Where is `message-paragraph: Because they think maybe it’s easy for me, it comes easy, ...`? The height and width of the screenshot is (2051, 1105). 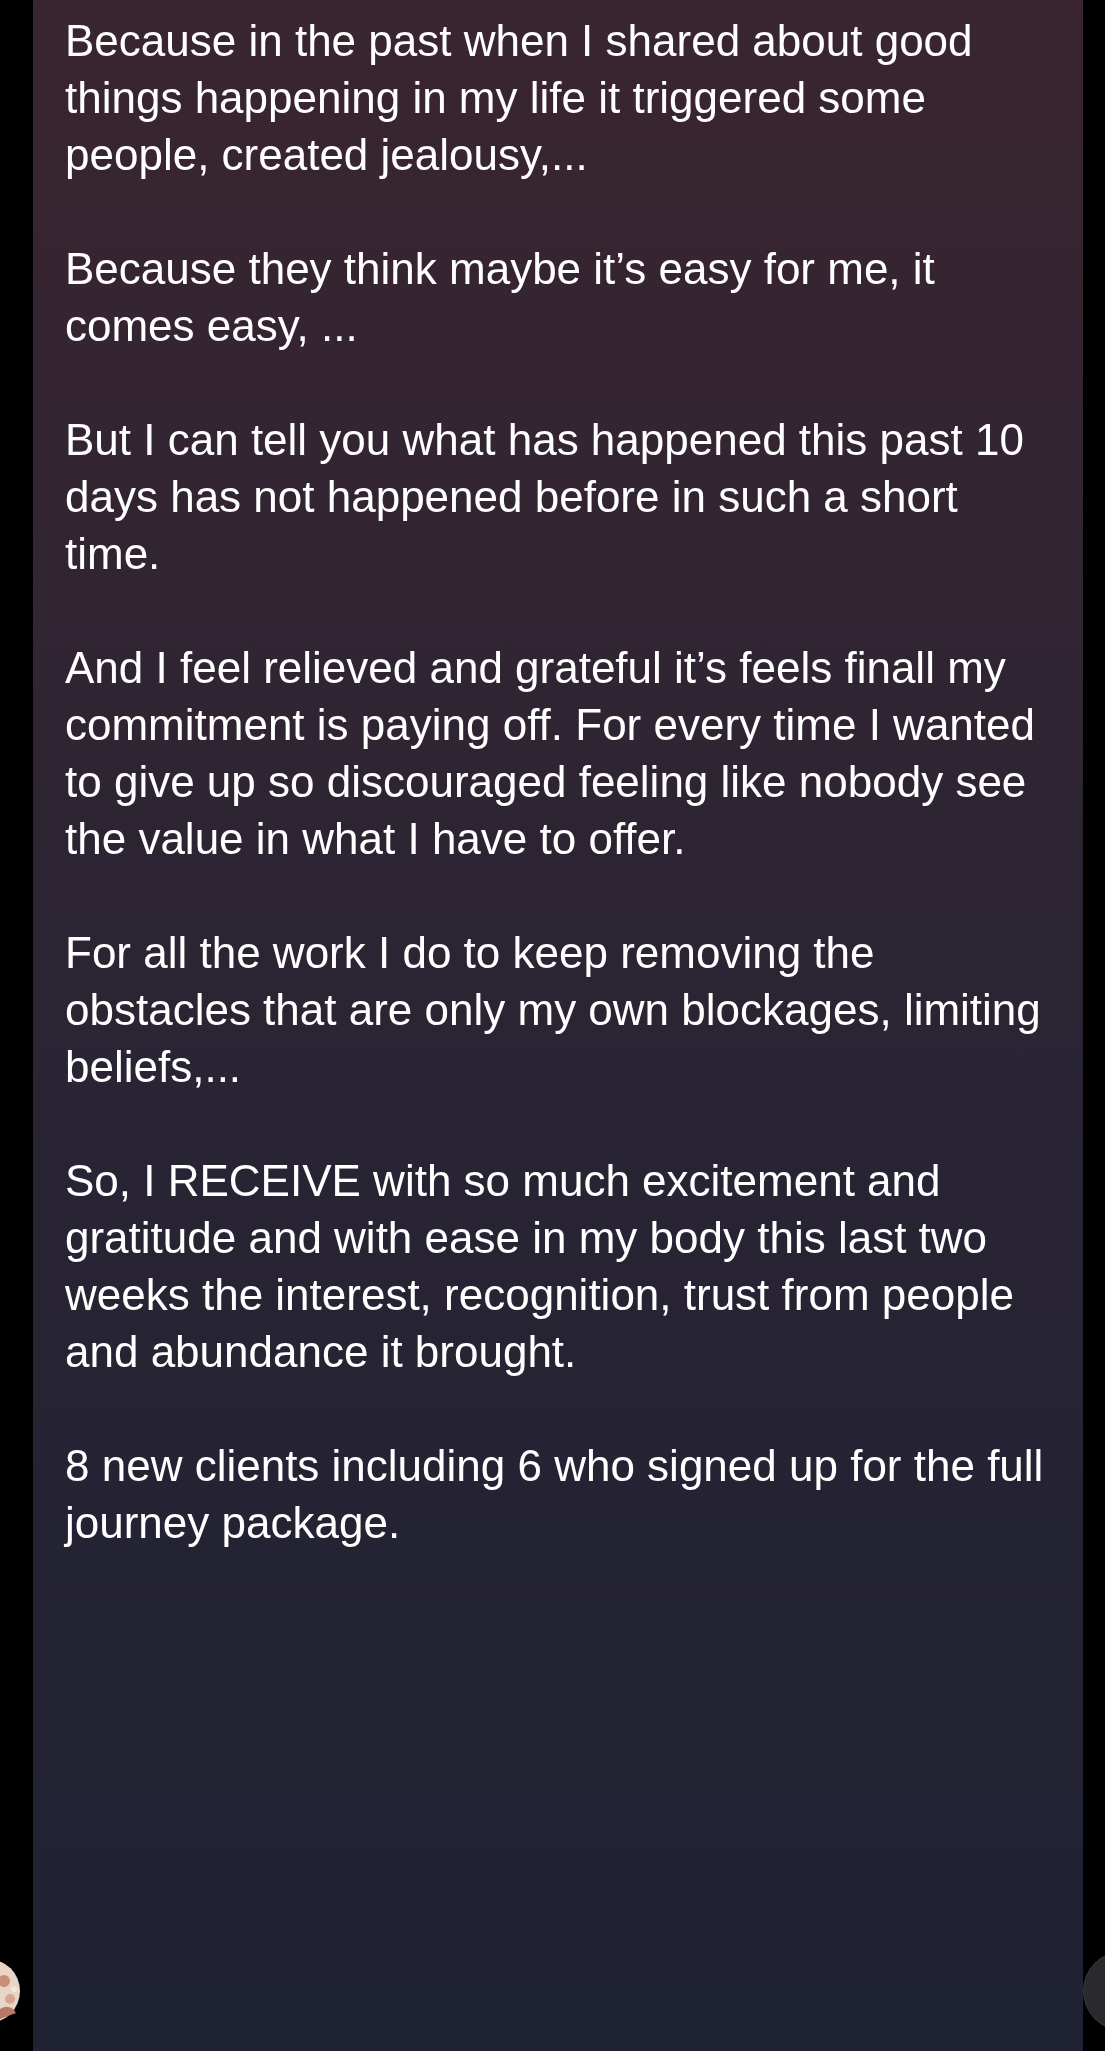 message-paragraph: Because they think maybe it’s easy for me, it comes easy, ... is located at coordinates (500, 297).